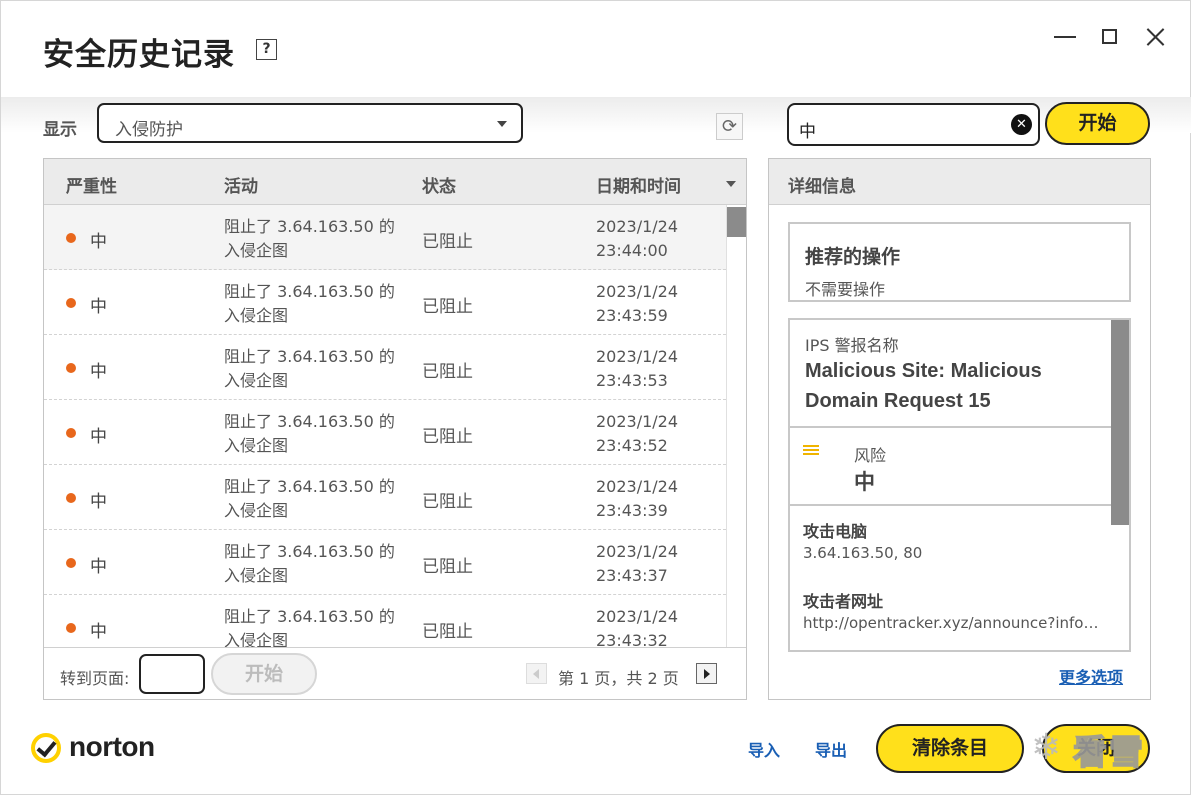  Describe the element at coordinates (1097, 123) in the screenshot. I see `search-start-button: 开始` at that location.